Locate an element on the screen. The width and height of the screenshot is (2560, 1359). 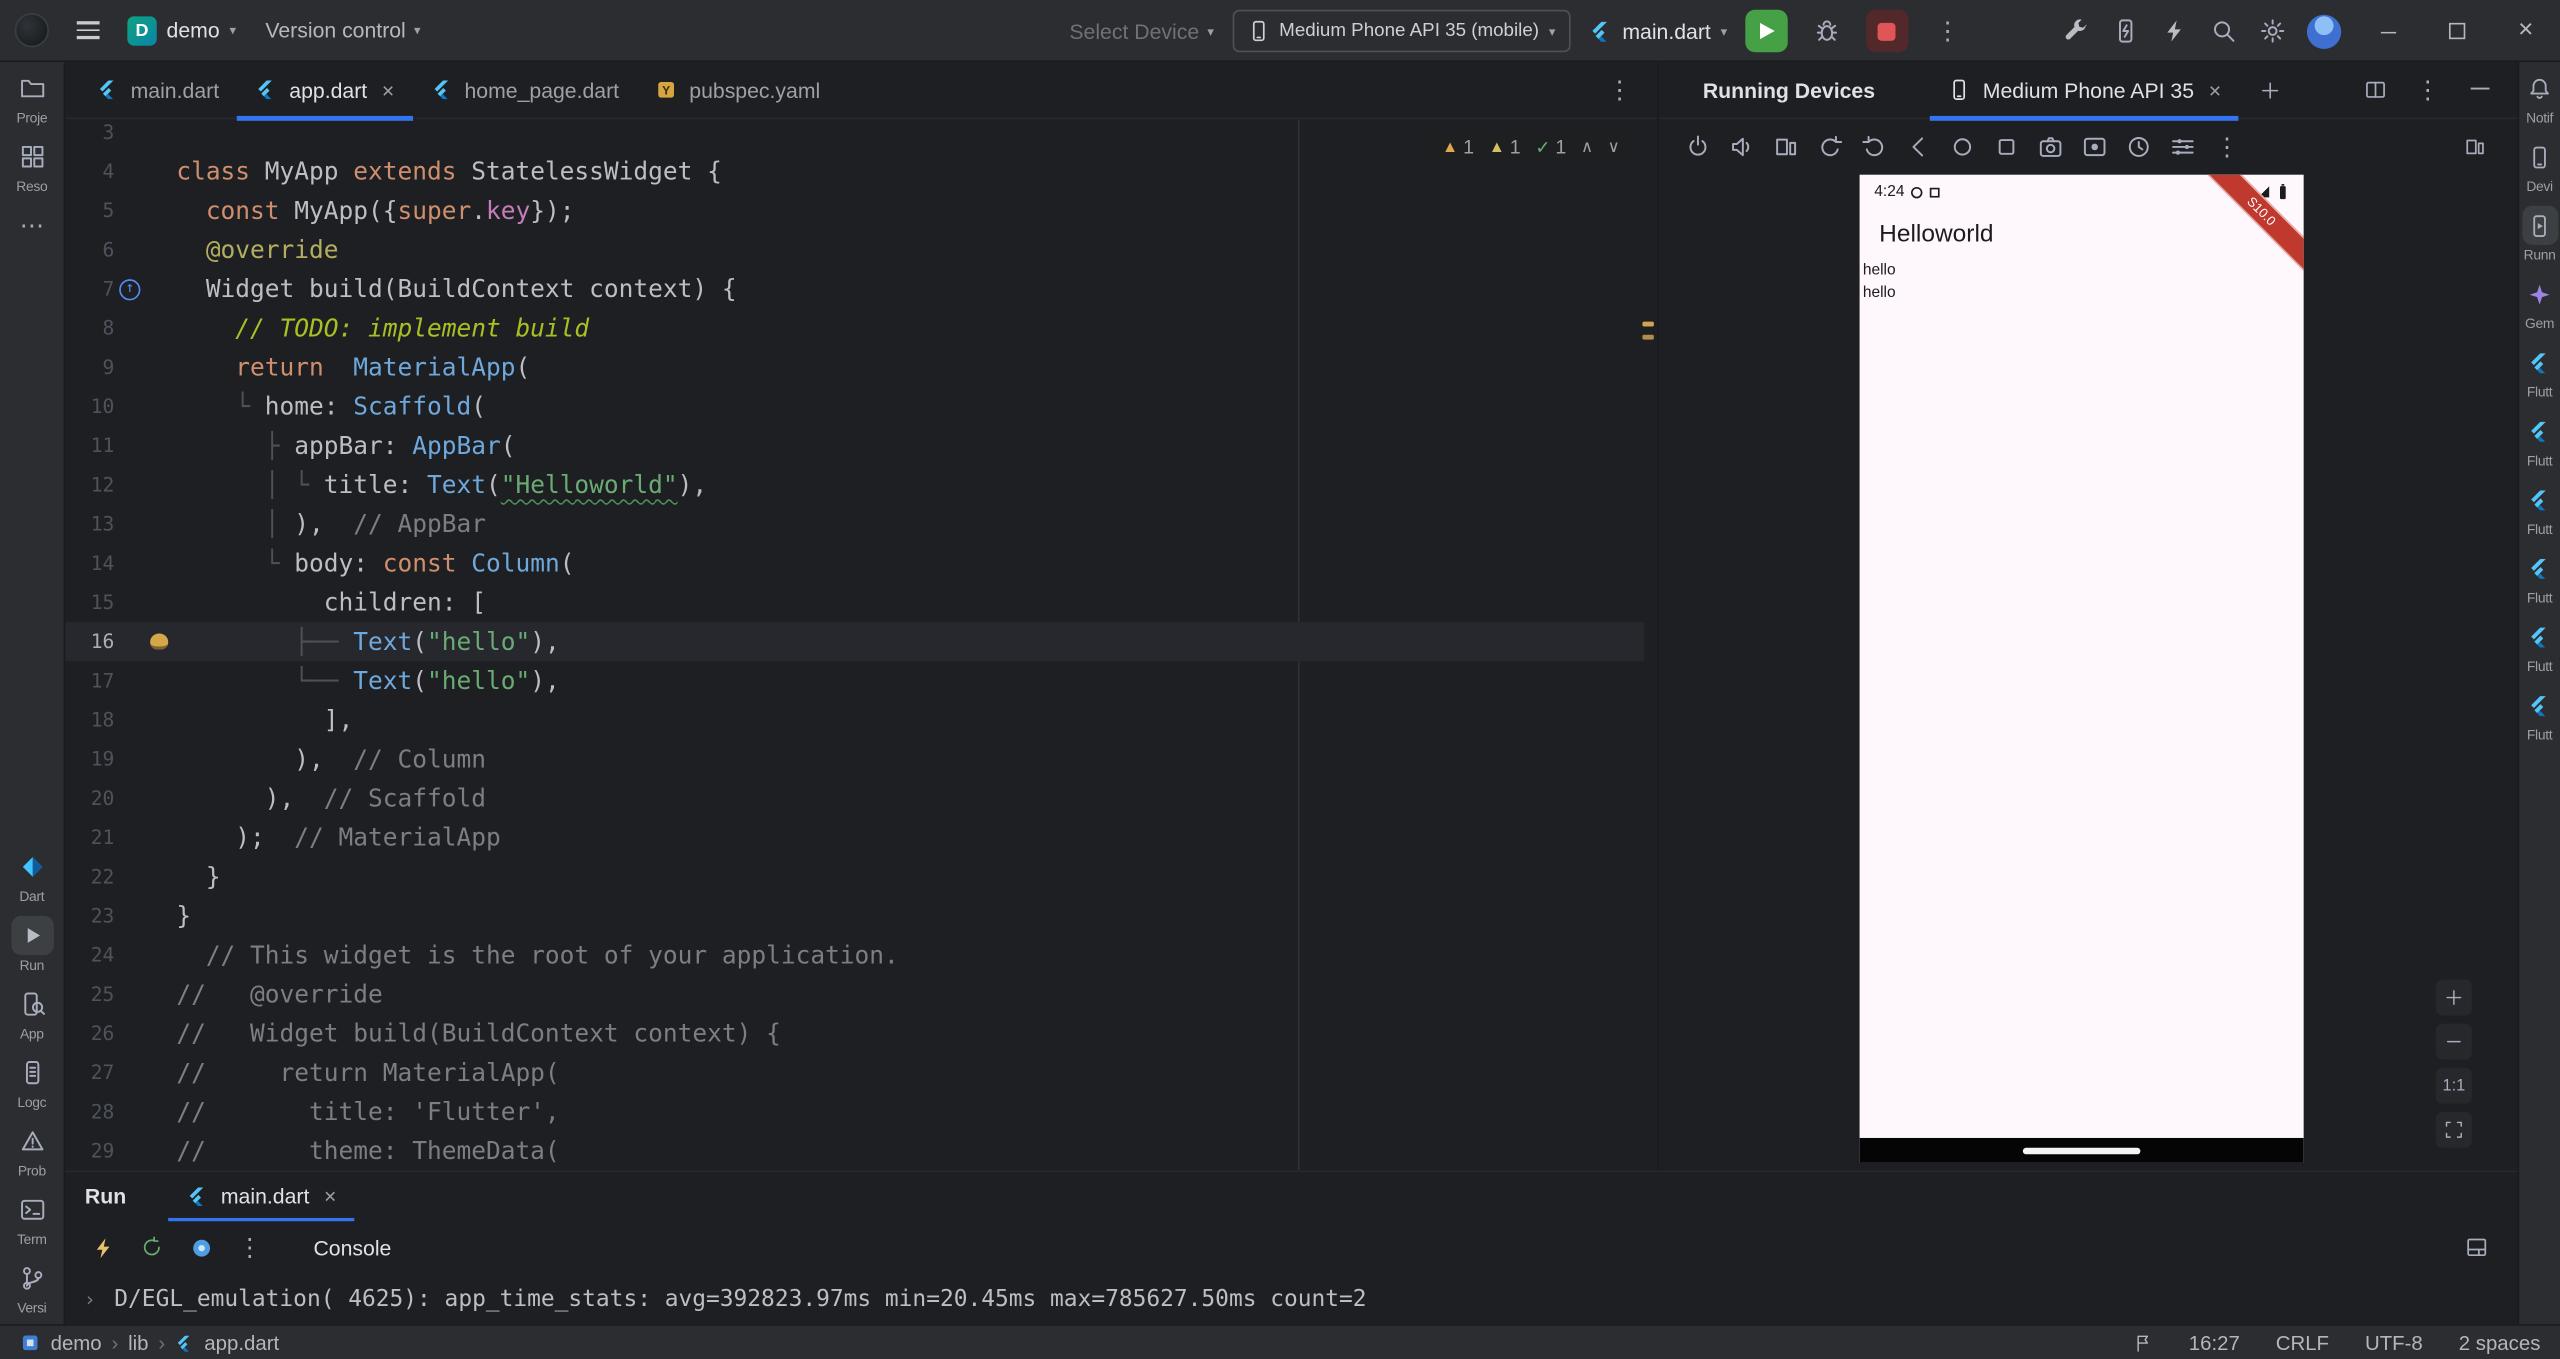
tool-stripe-flutter-outline: Flutt is located at coordinates (2539, 370).